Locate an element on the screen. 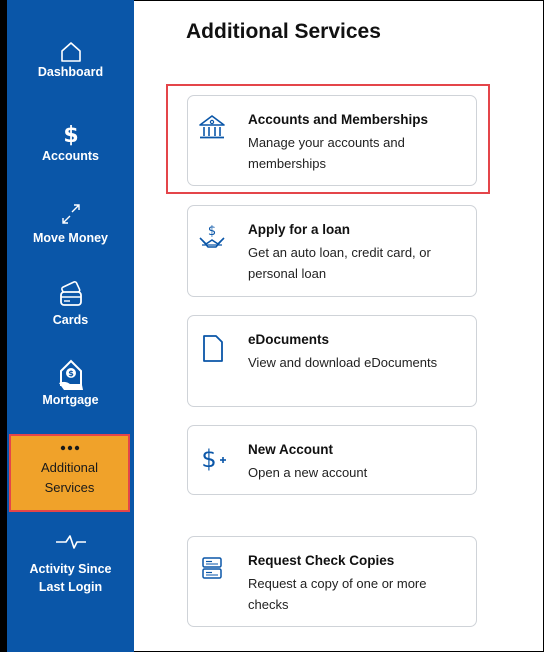  sidebar-item-mortgage: $ Mortgage is located at coordinates (70, 382).